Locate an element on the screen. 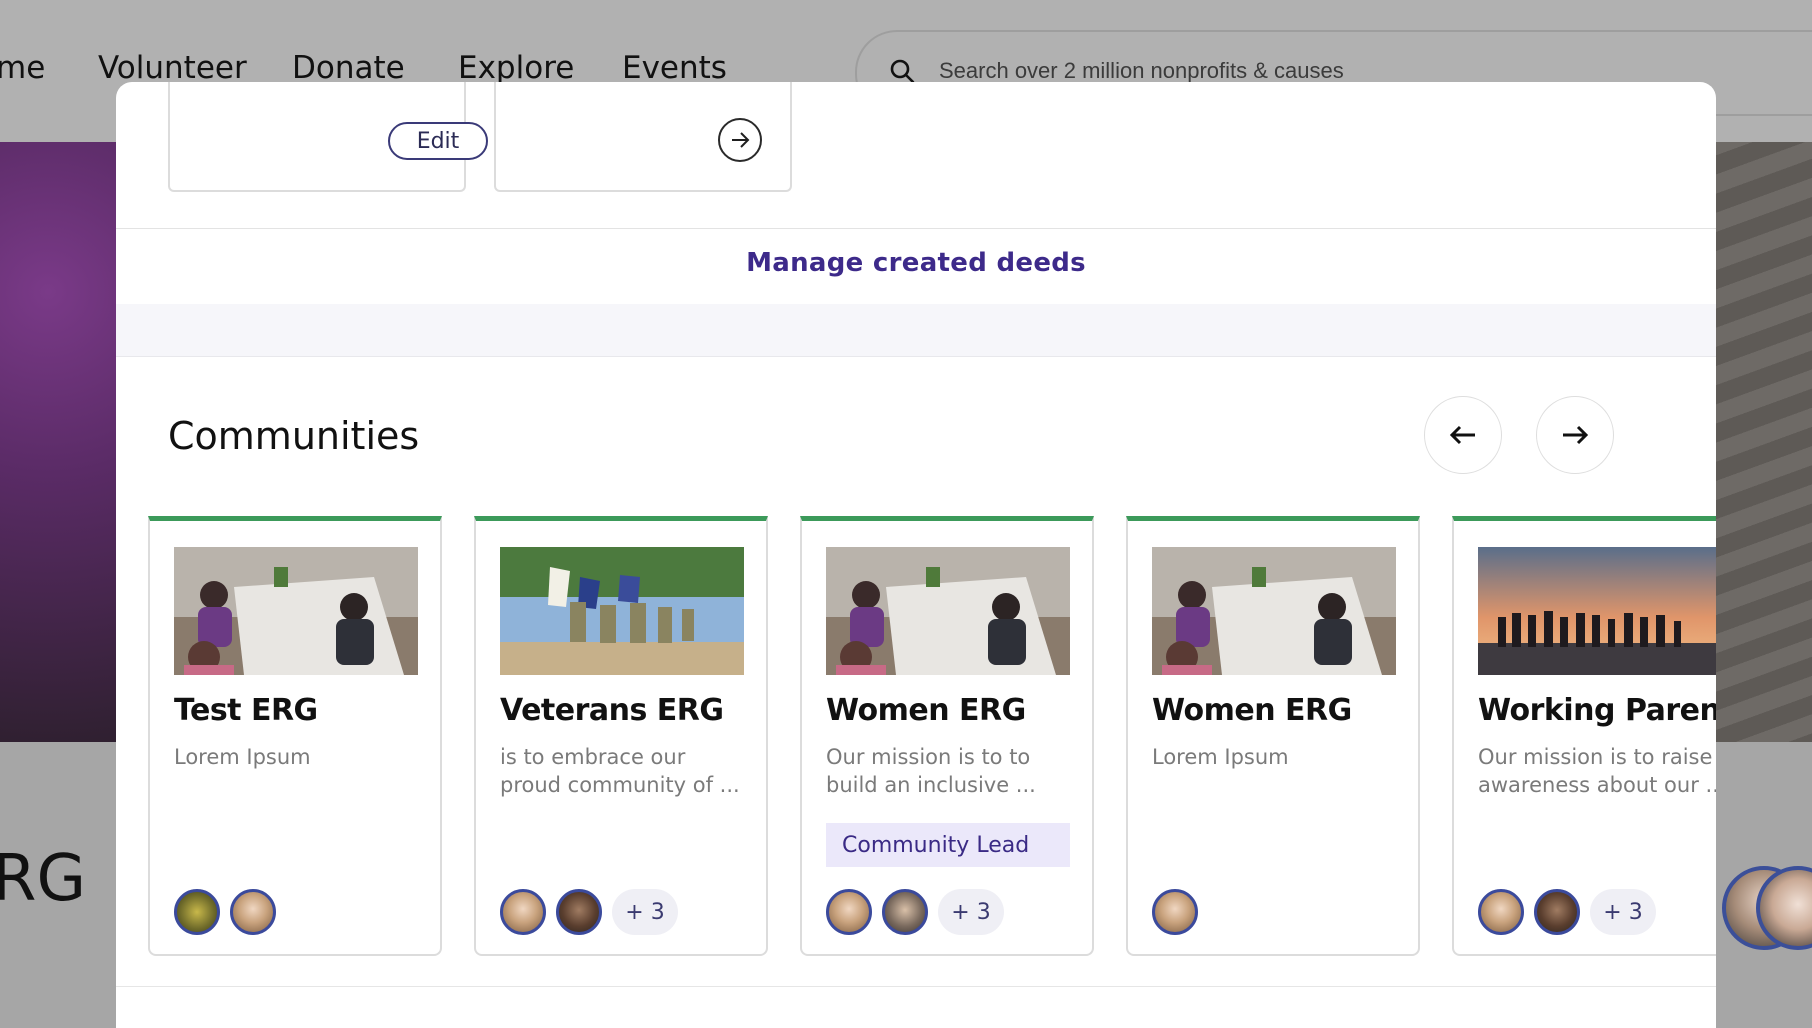 Image resolution: width=1812 pixels, height=1028 pixels. community-name: Test ERG is located at coordinates (246, 710).